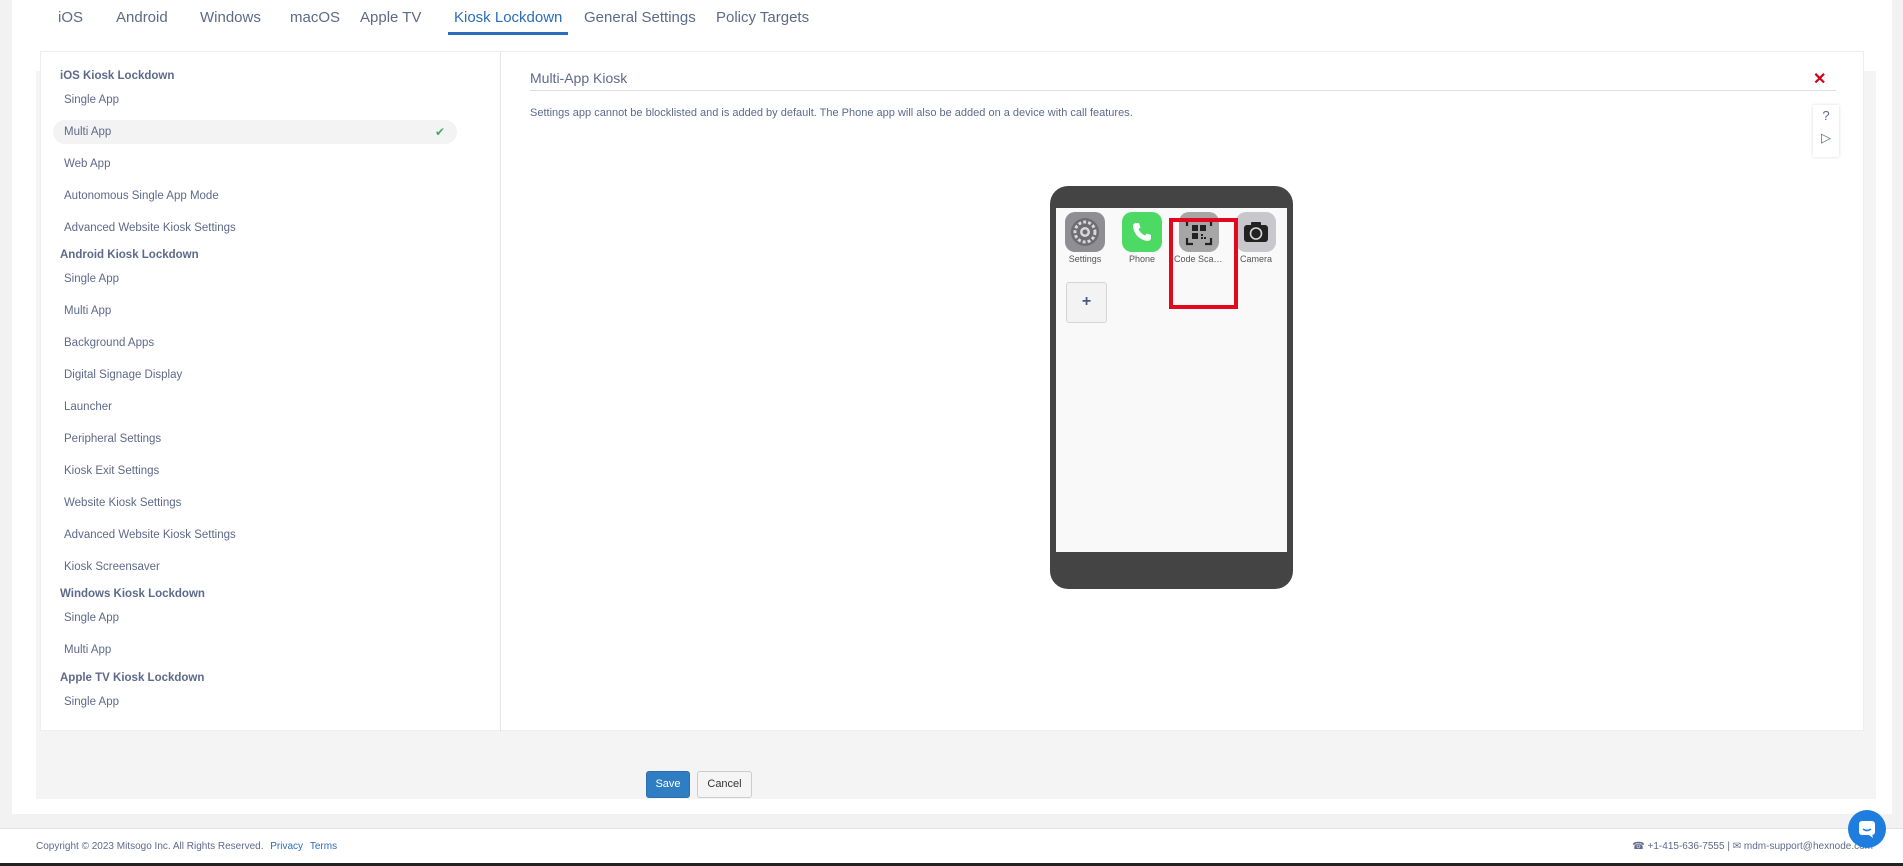 This screenshot has width=1903, height=866. I want to click on terms-link: Terms, so click(323, 846).